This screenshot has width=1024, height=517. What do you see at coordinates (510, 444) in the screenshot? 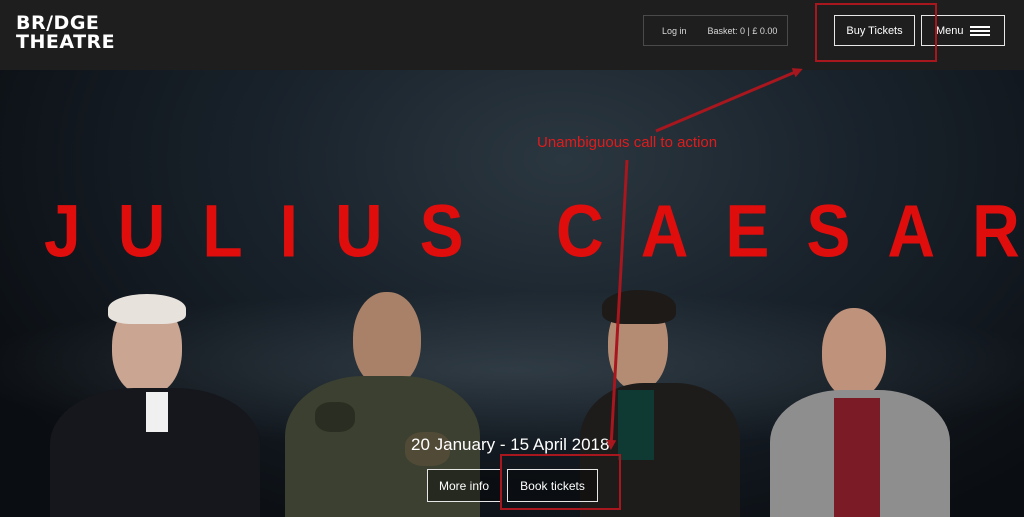
I see `show-dates: 20 January - 15 April 2018` at bounding box center [510, 444].